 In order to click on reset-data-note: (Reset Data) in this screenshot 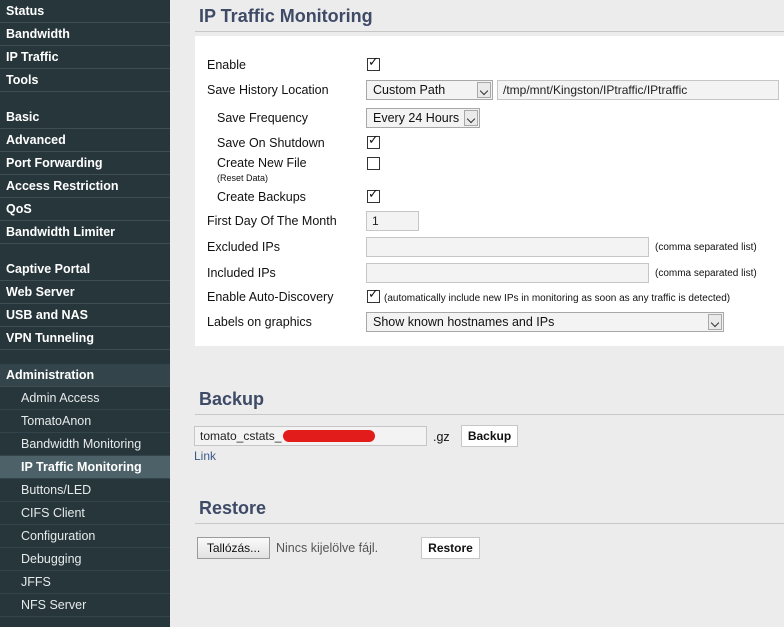, I will do `click(243, 178)`.